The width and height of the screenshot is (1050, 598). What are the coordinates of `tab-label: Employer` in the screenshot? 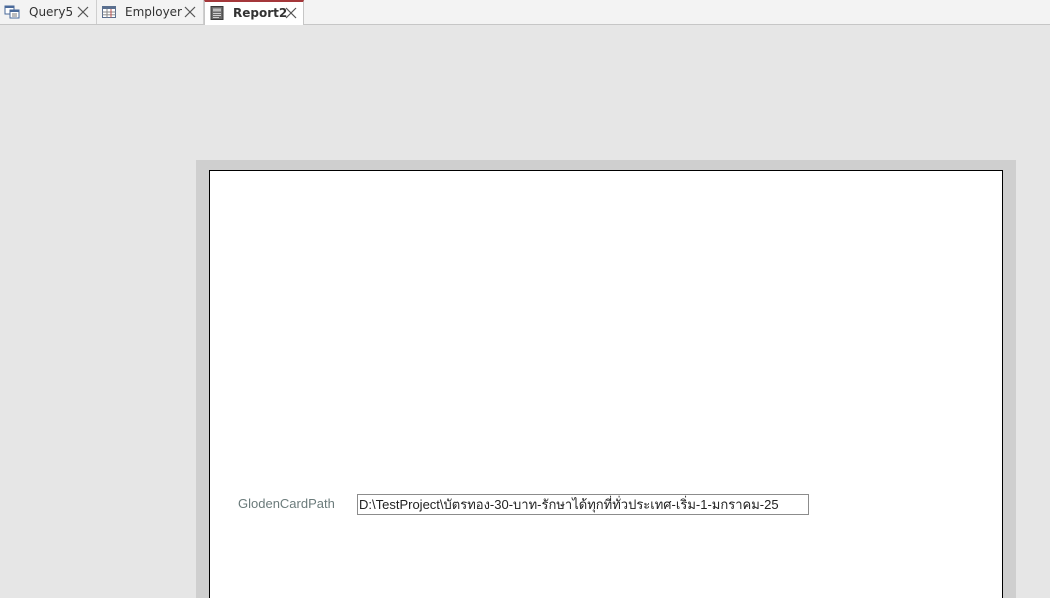 It's located at (153, 12).